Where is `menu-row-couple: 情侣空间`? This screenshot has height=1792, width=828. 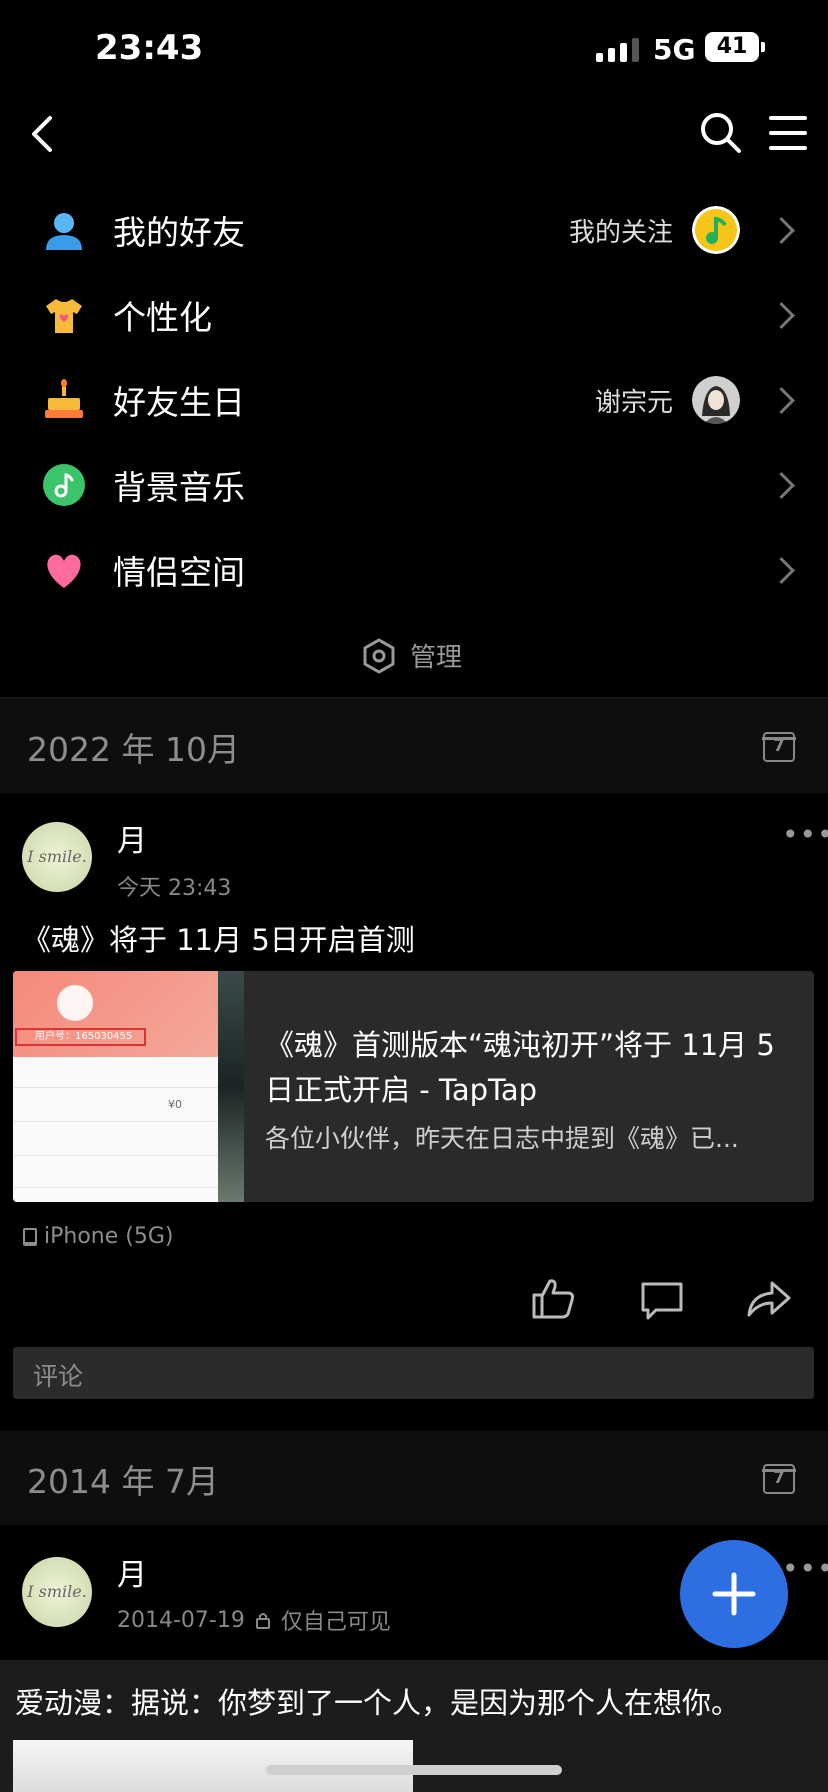 menu-row-couple: 情侣空间 is located at coordinates (414, 570).